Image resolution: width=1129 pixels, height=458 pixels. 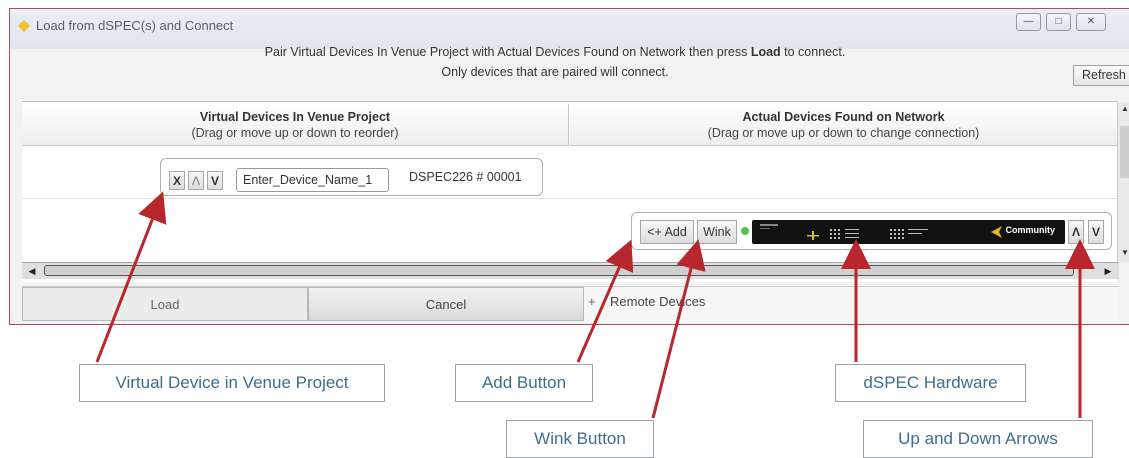 I want to click on add-button: <+ Add, so click(x=667, y=232).